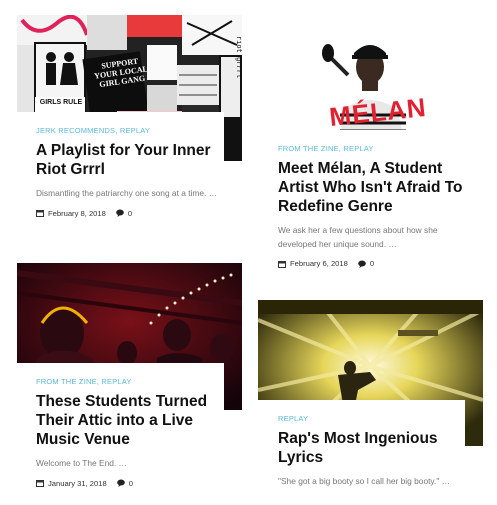 This screenshot has width=497, height=505. Describe the element at coordinates (77, 213) in the screenshot. I see `post-date: February 8, 2018` at that location.